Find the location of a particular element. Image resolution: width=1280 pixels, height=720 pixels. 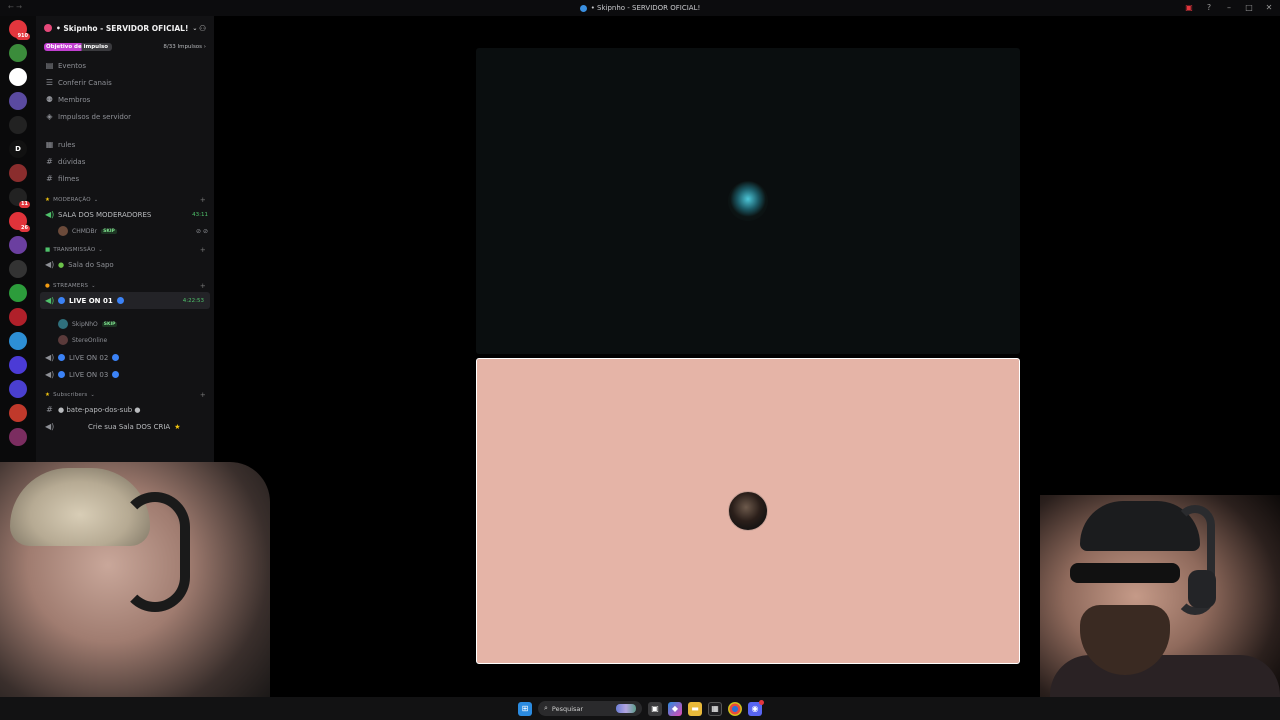

channel-rules: ▦ rules is located at coordinates (125, 144).